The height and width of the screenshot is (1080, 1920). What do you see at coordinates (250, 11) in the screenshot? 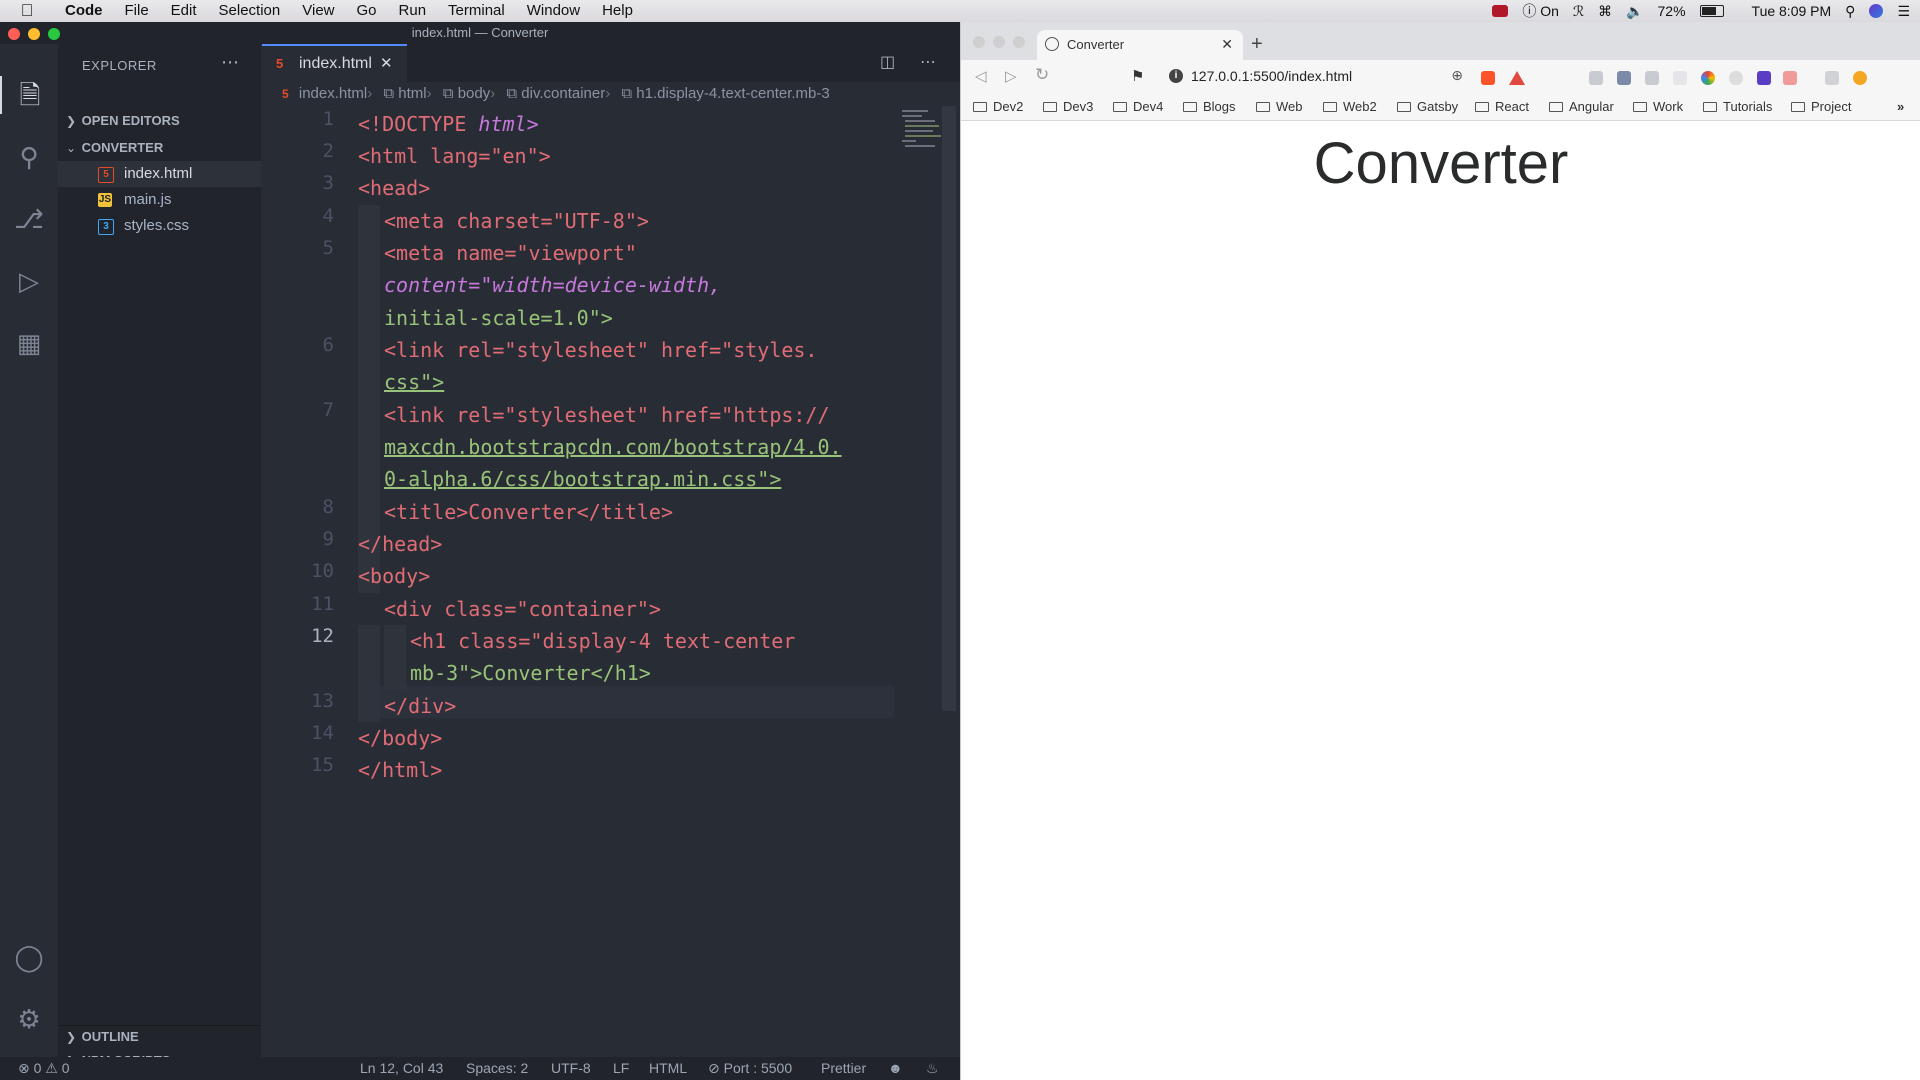
I see `menu-selection: Selection` at bounding box center [250, 11].